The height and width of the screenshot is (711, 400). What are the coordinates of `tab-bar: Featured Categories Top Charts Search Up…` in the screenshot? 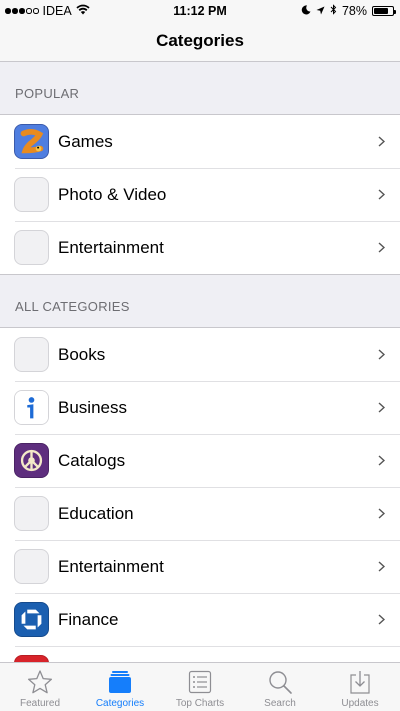 It's located at (200, 686).